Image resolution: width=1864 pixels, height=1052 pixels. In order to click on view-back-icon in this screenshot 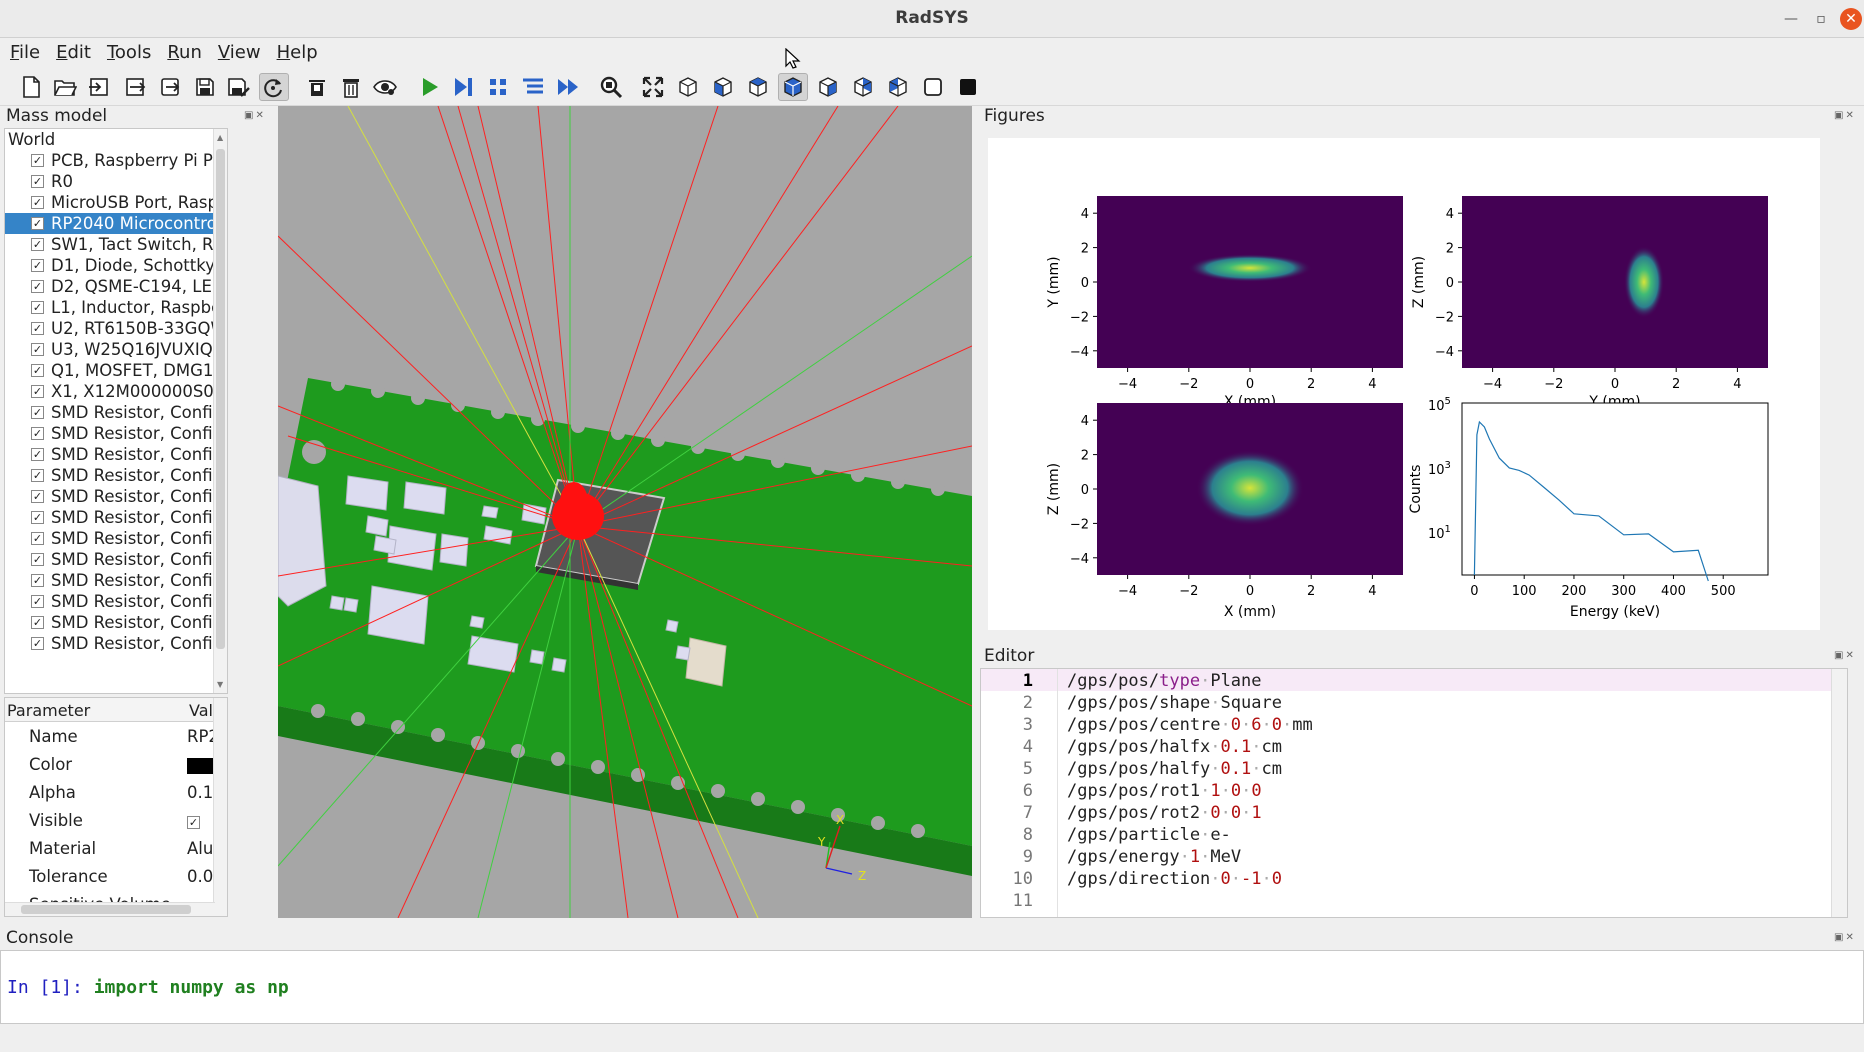, I will do `click(898, 87)`.